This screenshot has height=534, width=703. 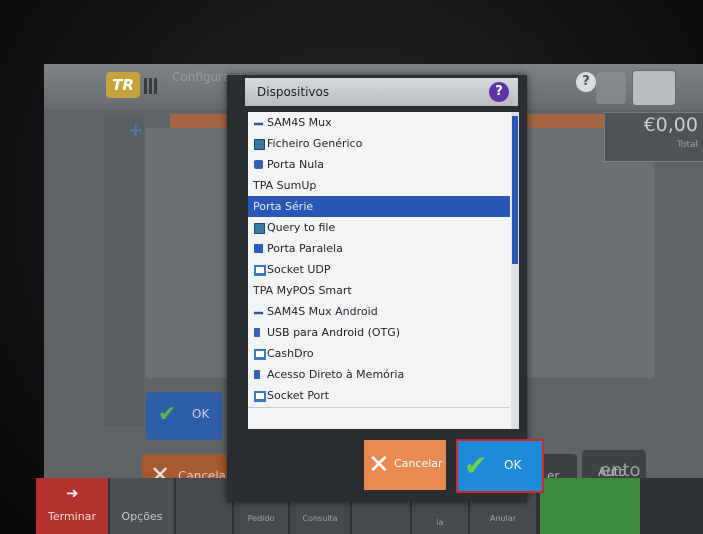 I want to click on list-item: Porta Nula, so click(x=379, y=165).